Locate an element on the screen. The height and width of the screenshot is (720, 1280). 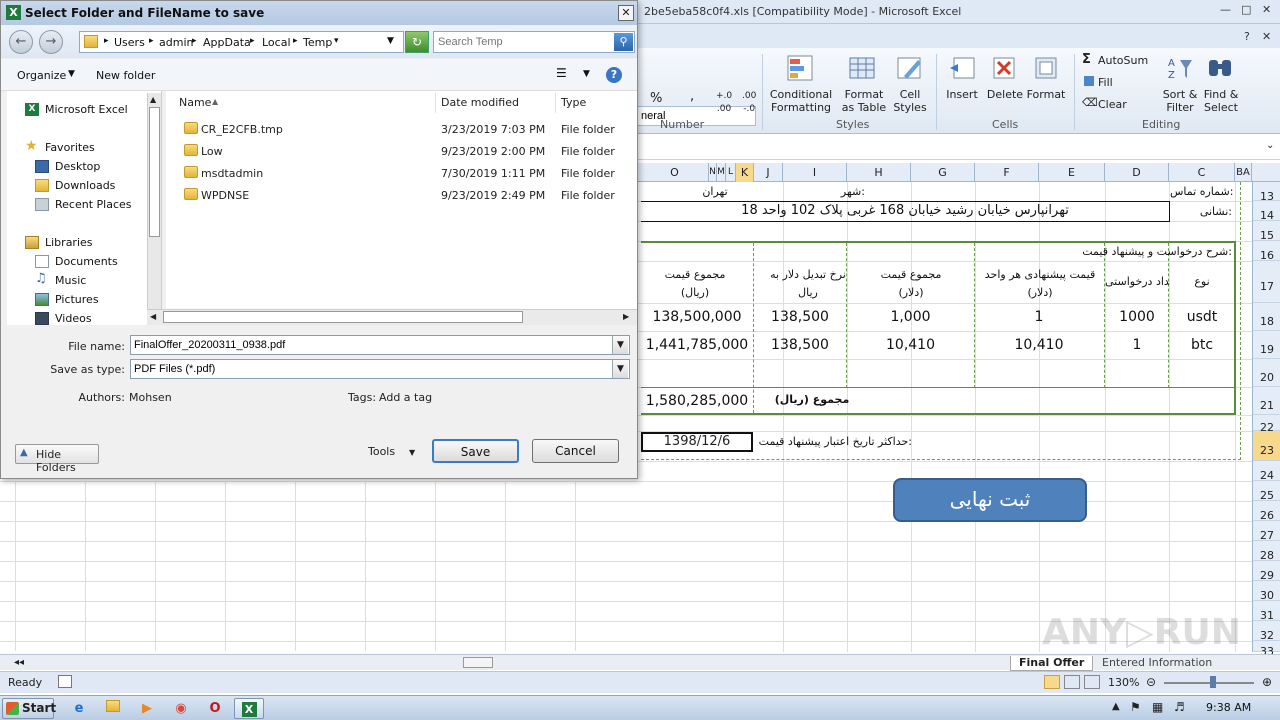
nav-microsoft-excel: Microsoft Excel is located at coordinates (86, 109).